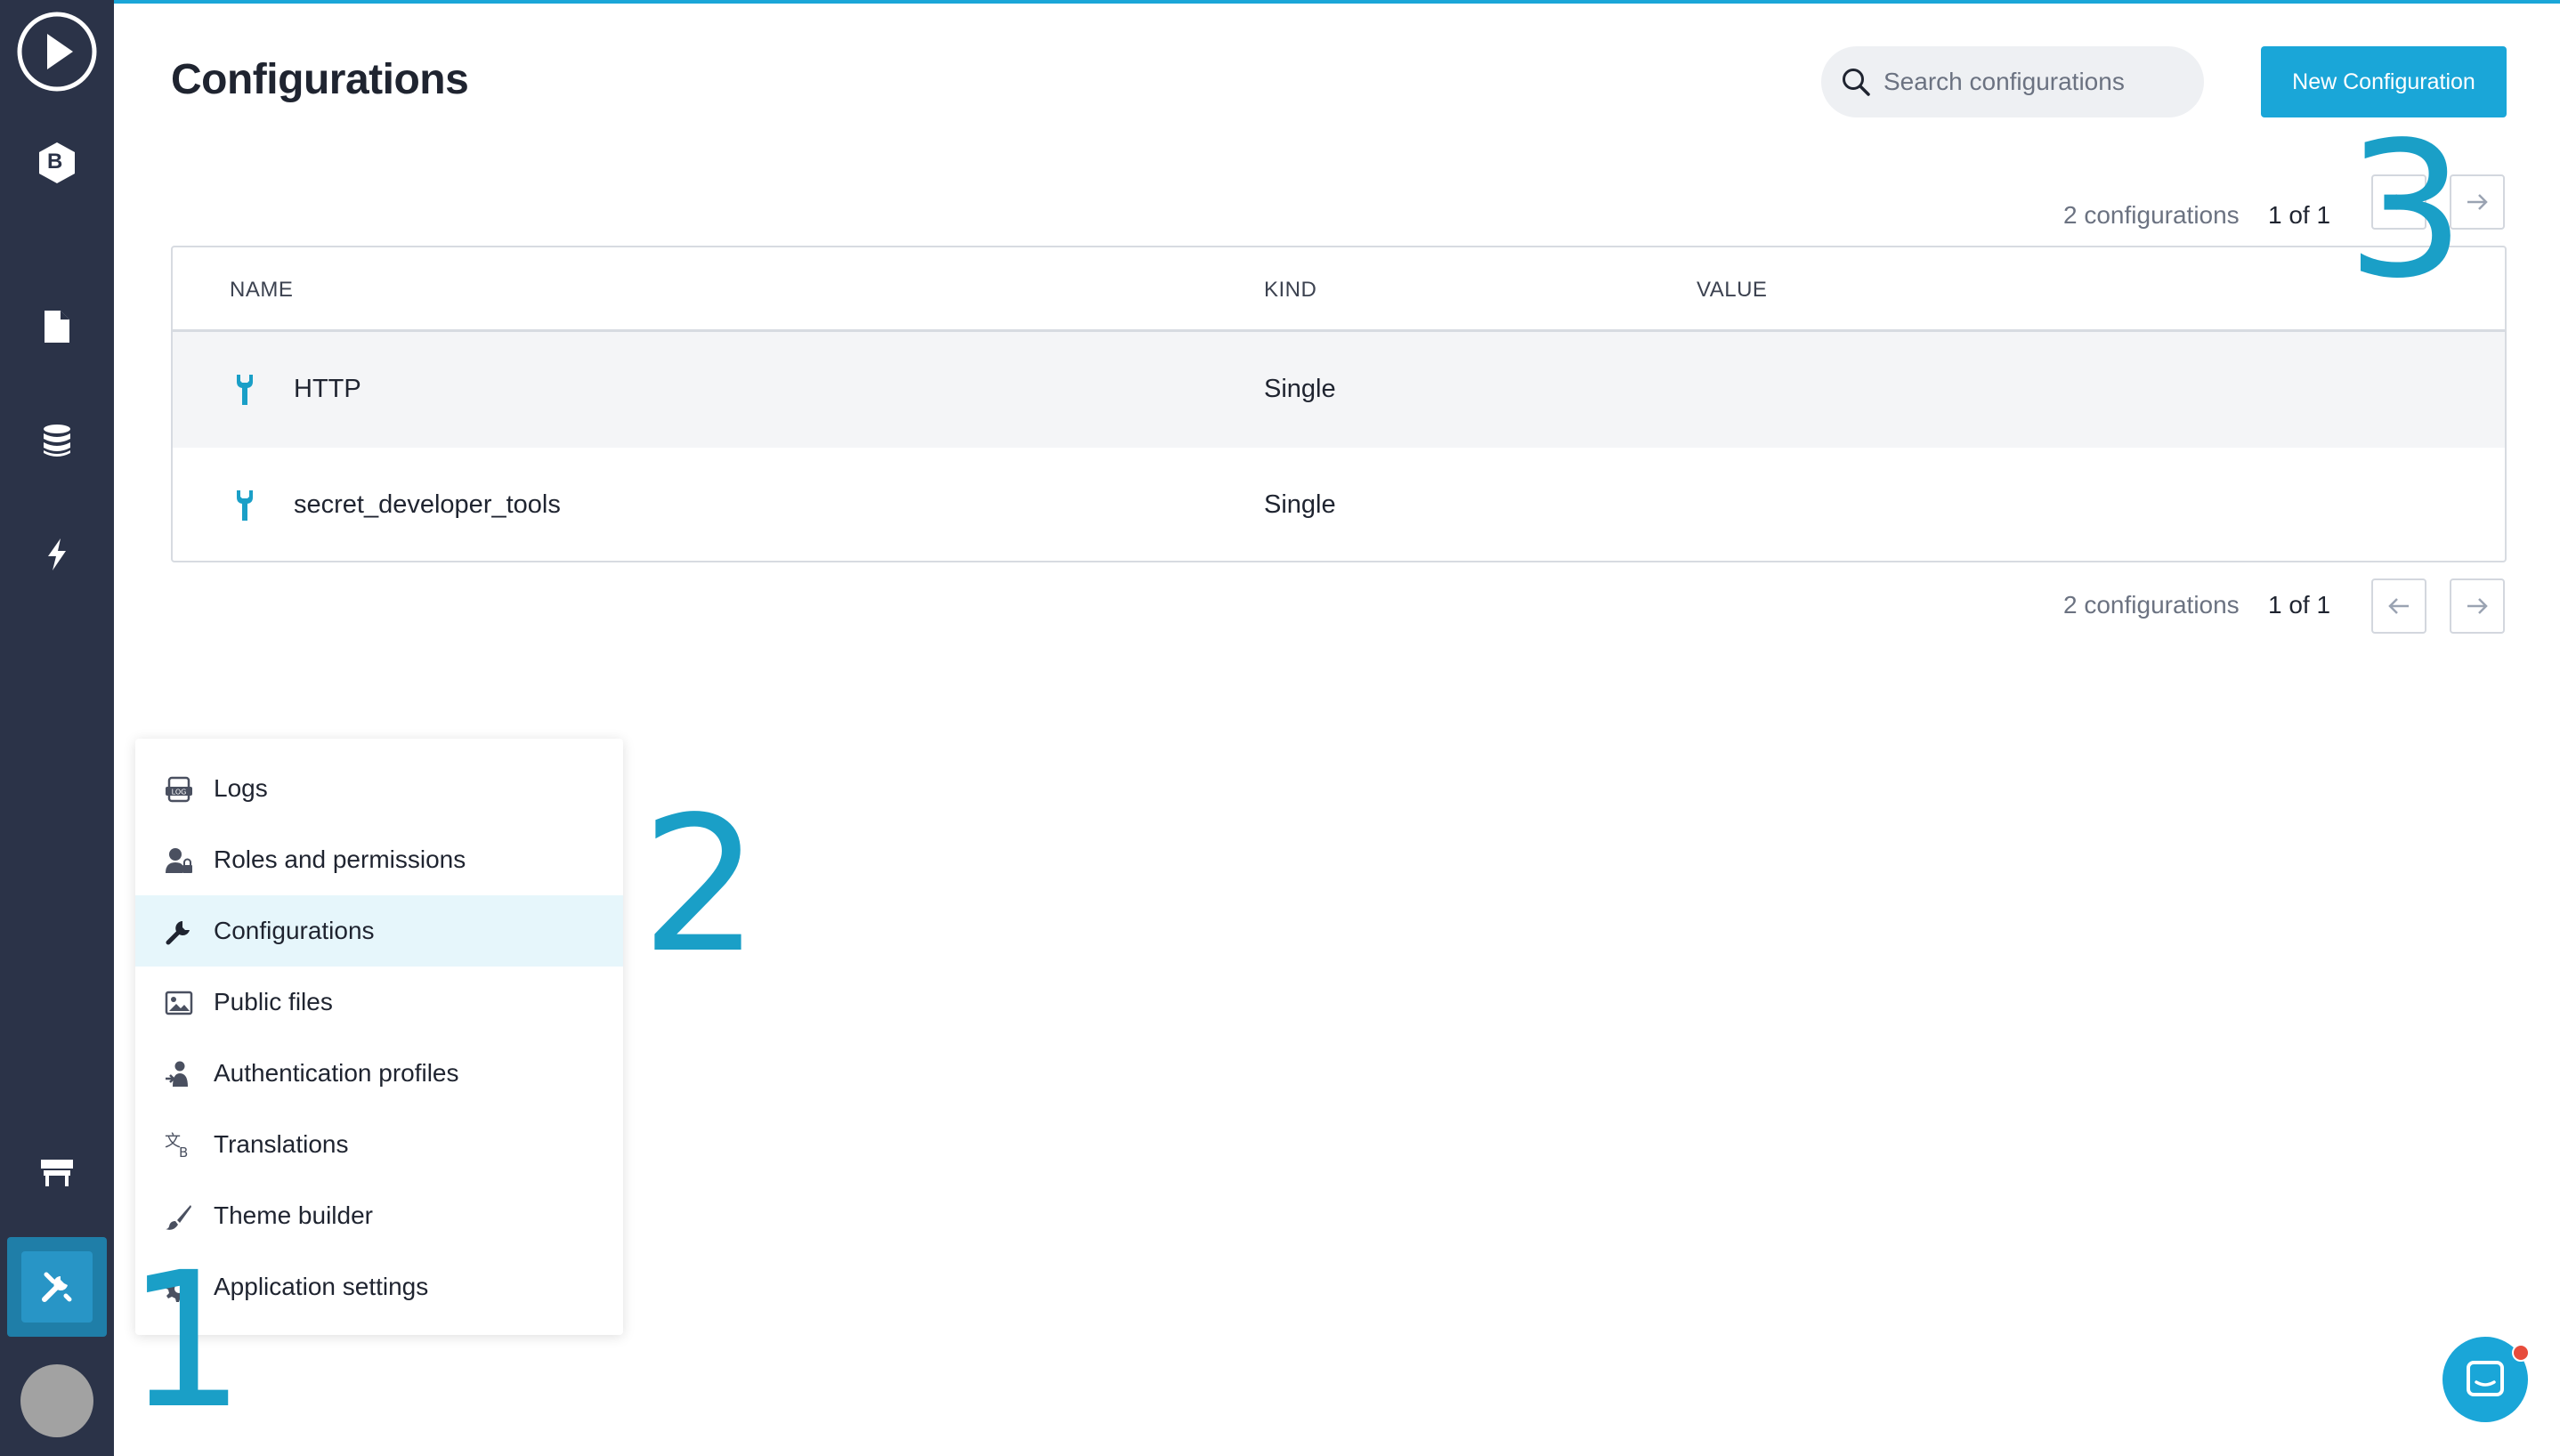 This screenshot has height=1456, width=2560. What do you see at coordinates (1280, 2) in the screenshot?
I see `top-accent-line` at bounding box center [1280, 2].